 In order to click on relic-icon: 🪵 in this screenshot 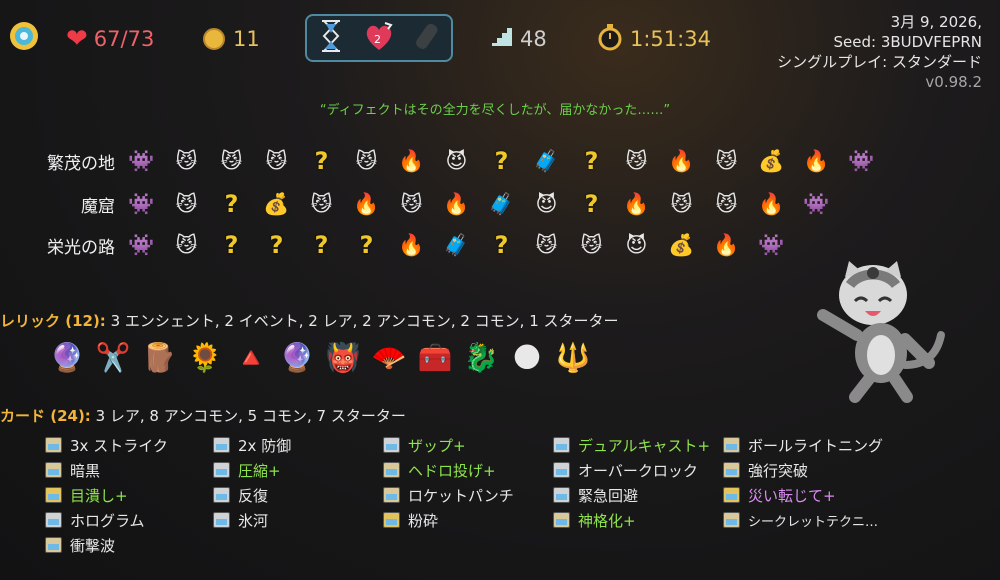, I will do `click(159, 357)`.